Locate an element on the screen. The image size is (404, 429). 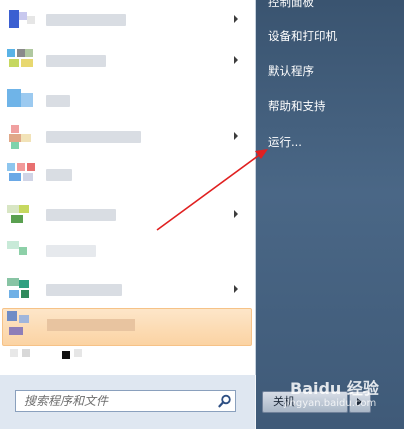
menu-item-control-panel: 控制面板 is located at coordinates (291, 5).